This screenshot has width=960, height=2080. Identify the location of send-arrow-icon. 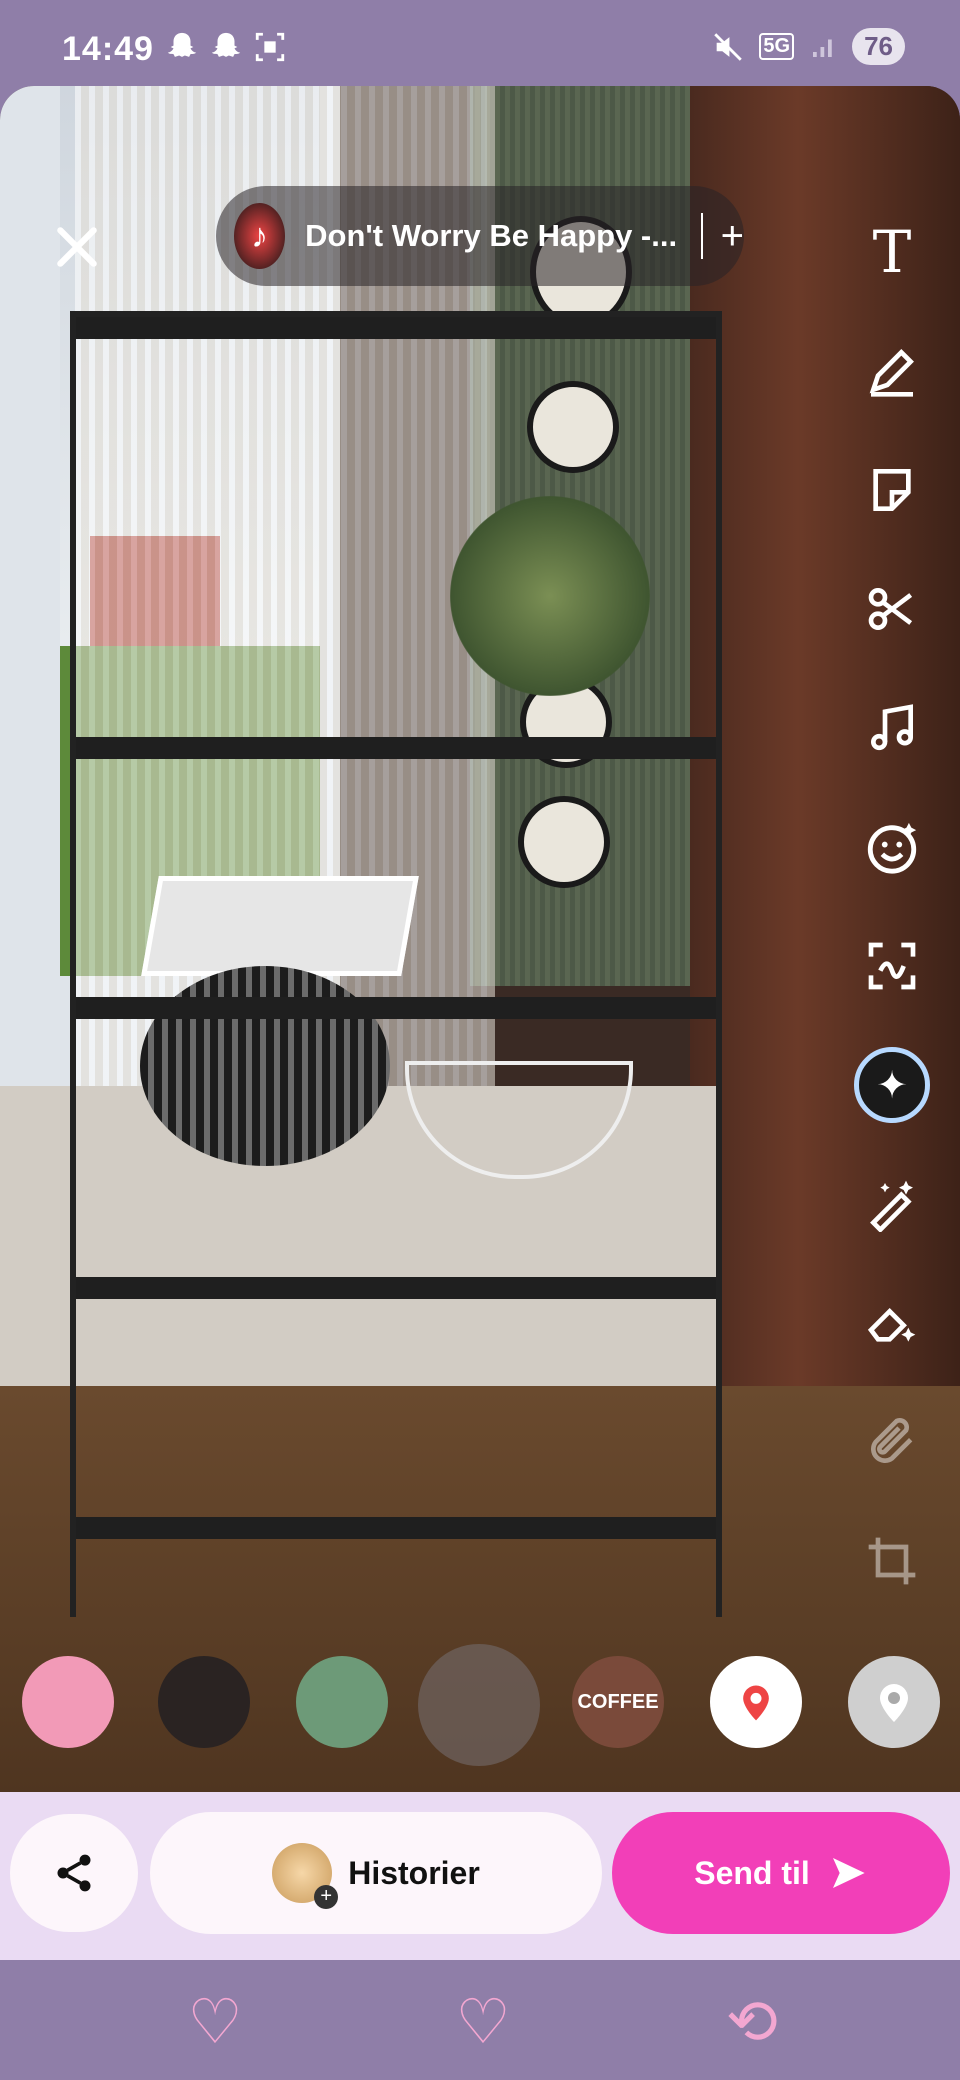
(848, 1873).